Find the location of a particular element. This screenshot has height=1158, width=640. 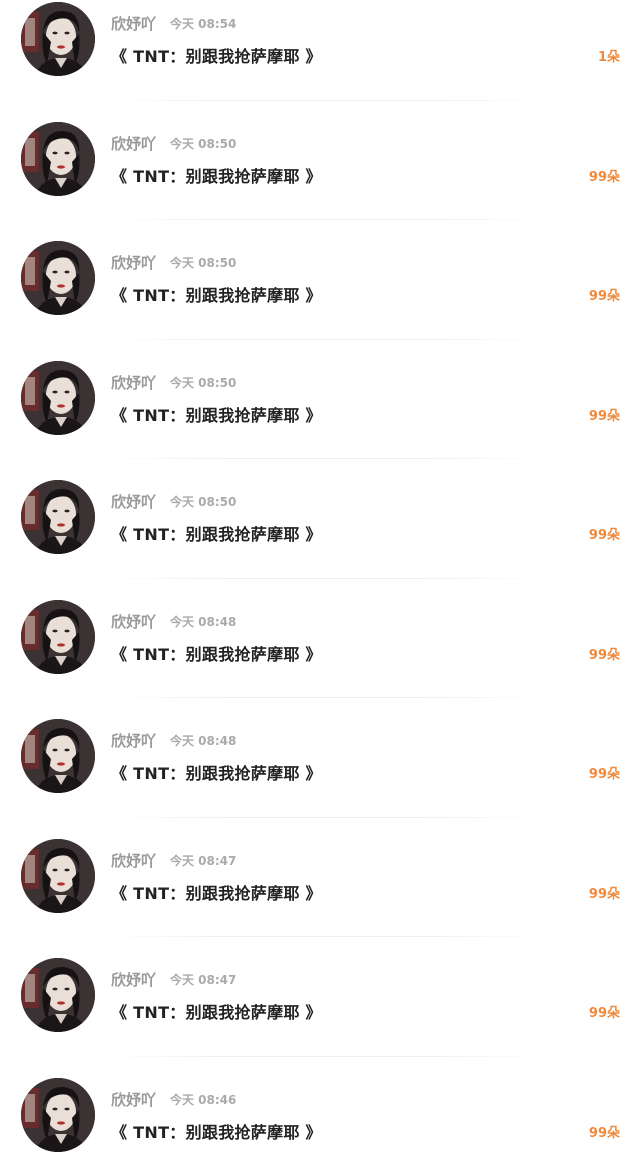

list-item: 欣妤吖 今天 08:46 《 TNT：别跟我抢萨摩耶 》 99朵 is located at coordinates (320, 1117).